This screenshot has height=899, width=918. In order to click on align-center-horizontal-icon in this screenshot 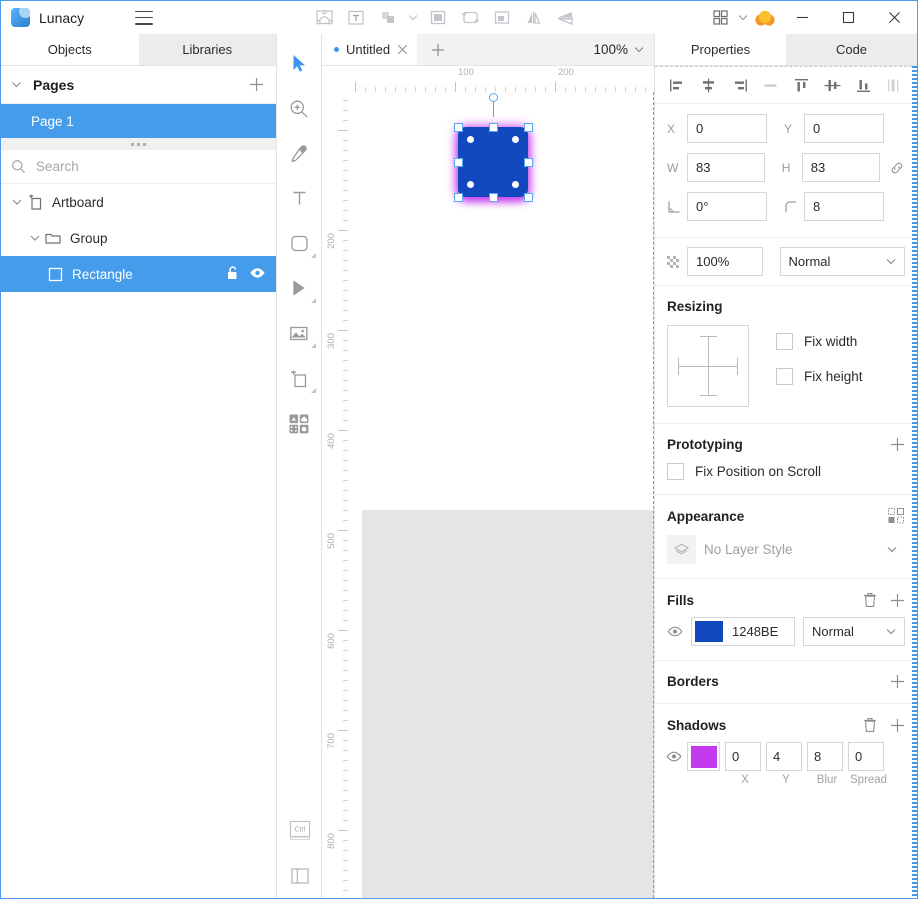, I will do `click(708, 85)`.